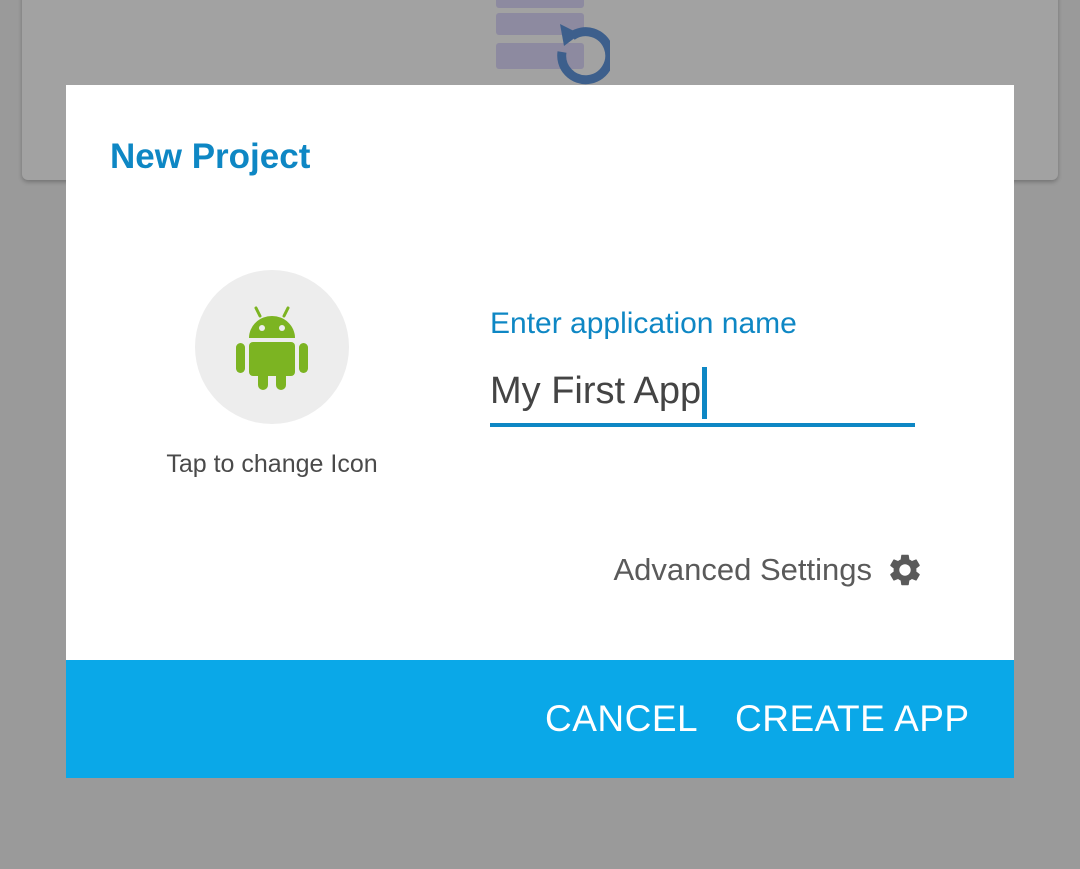 This screenshot has height=869, width=1080. What do you see at coordinates (596, 391) in the screenshot?
I see `app-name-value: My First App` at bounding box center [596, 391].